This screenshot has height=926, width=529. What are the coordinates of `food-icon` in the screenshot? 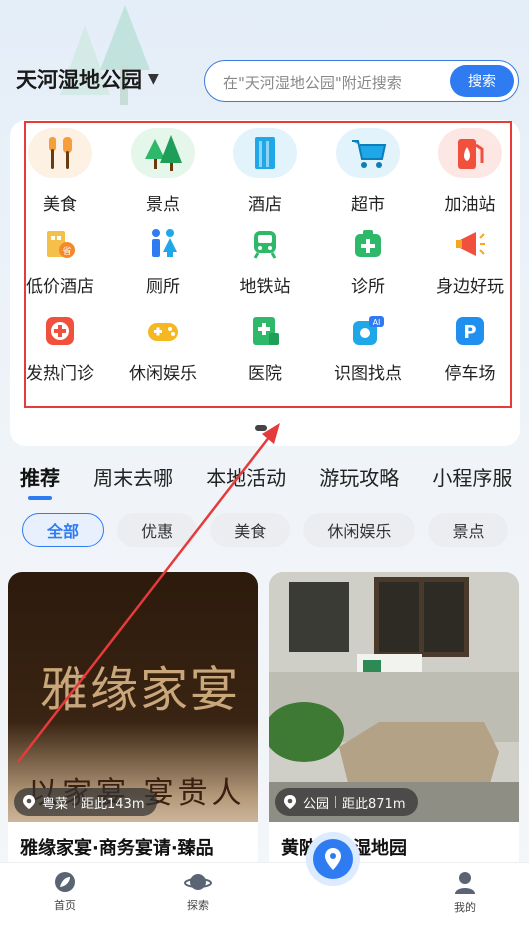 It's located at (60, 153).